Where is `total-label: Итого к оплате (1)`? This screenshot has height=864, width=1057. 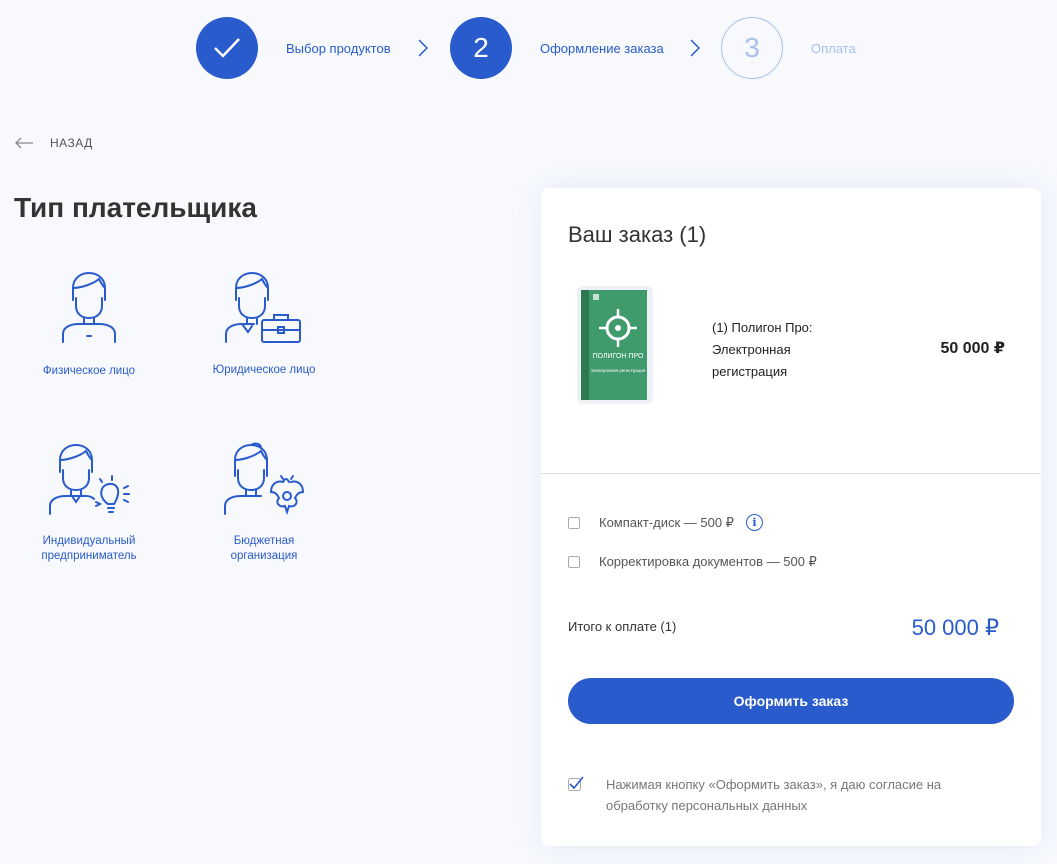 total-label: Итого к оплате (1) is located at coordinates (622, 626).